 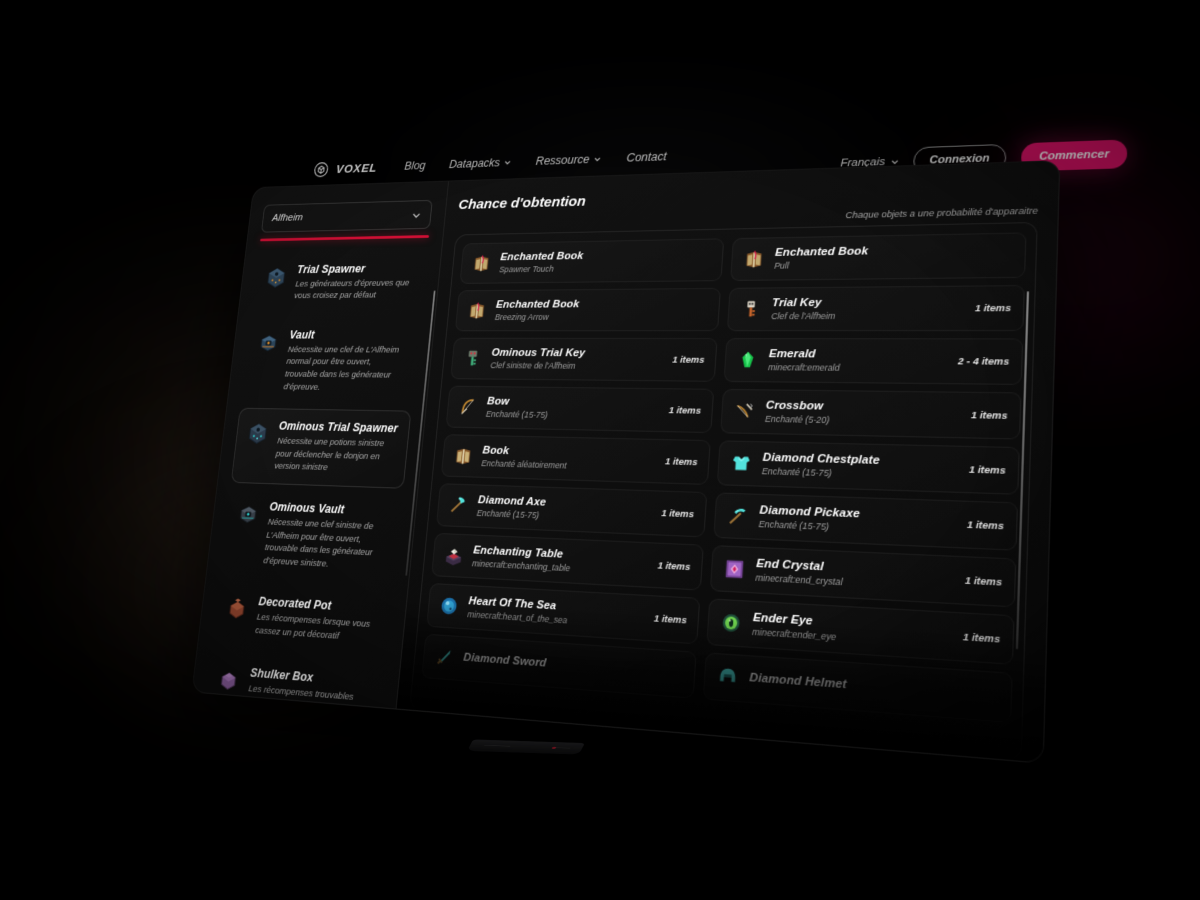 I want to click on trial-key-icon, so click(x=751, y=309).